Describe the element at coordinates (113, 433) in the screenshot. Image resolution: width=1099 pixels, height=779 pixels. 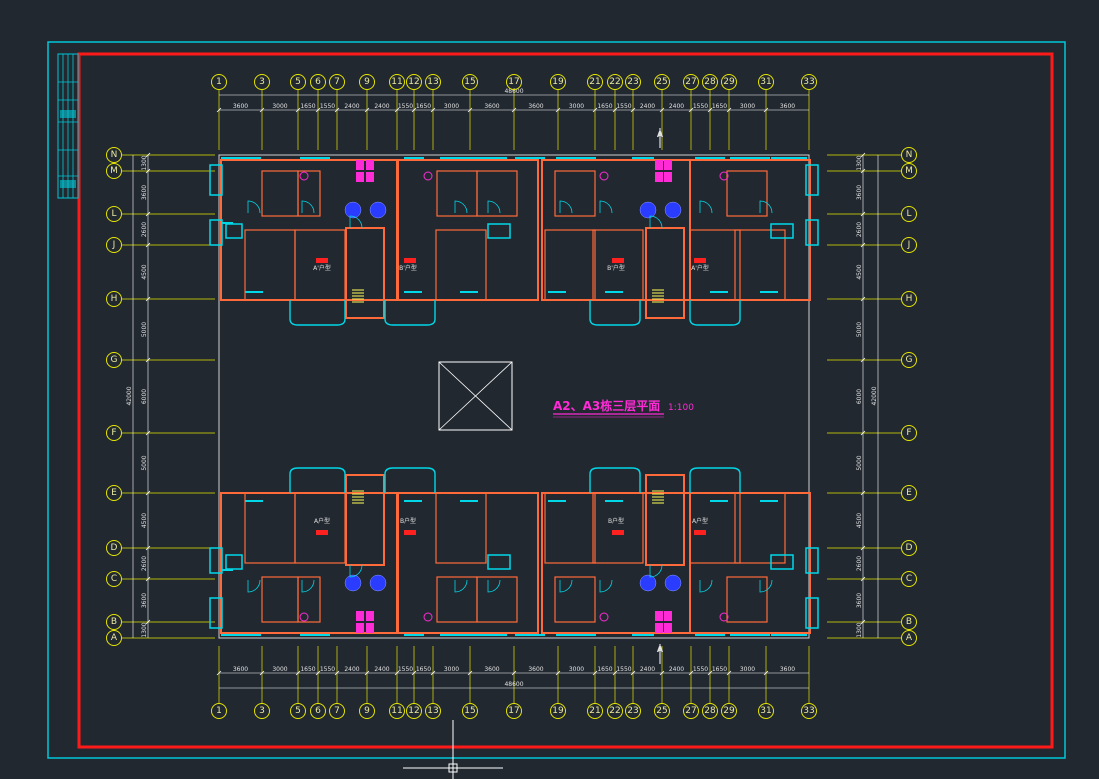
I see `axis-label-row: F` at that location.